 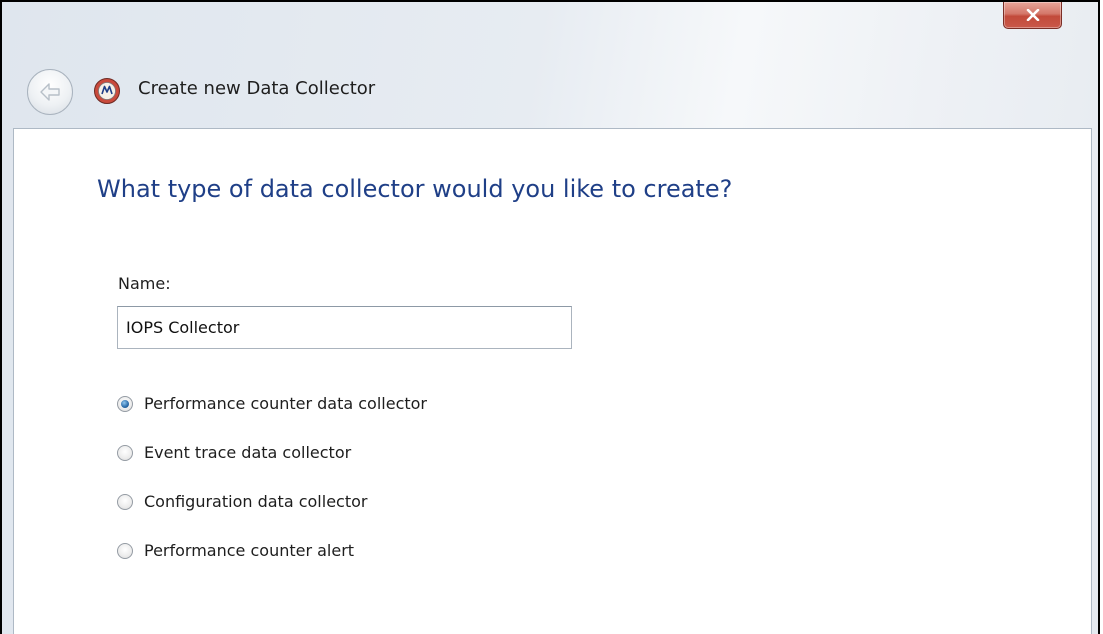 I want to click on performance-monitor-icon, so click(x=107, y=91).